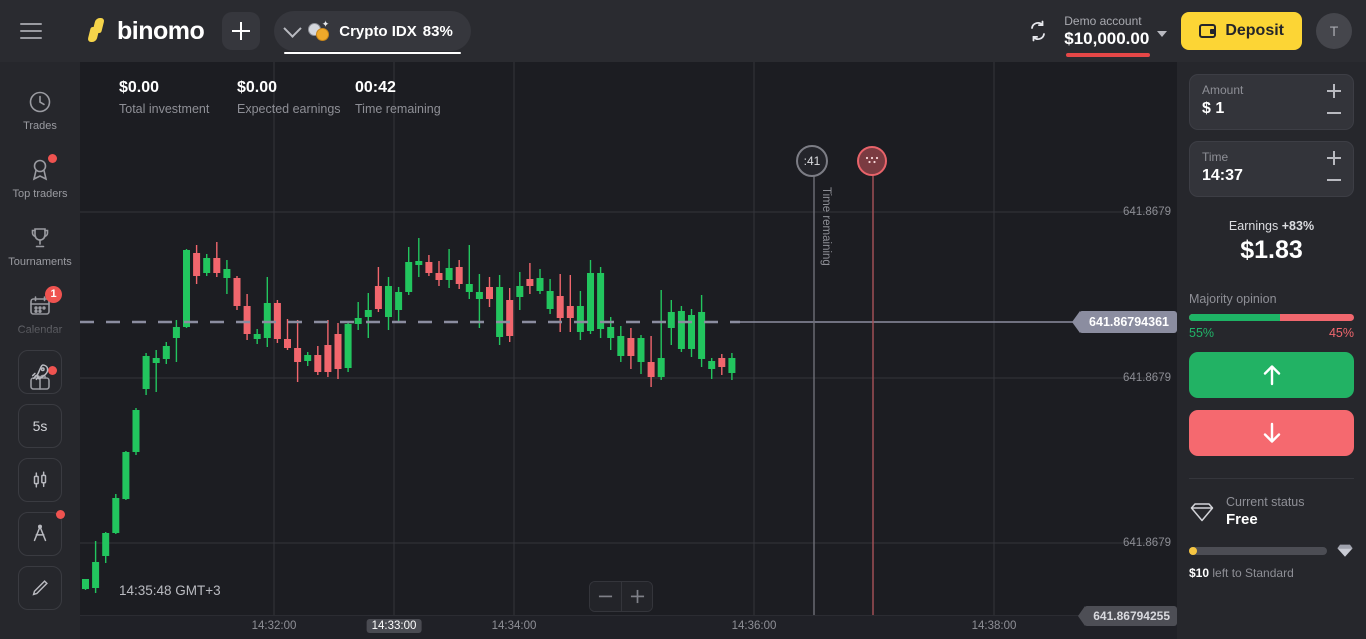 The image size is (1366, 639). I want to click on chart-zoom-controls, so click(621, 596).